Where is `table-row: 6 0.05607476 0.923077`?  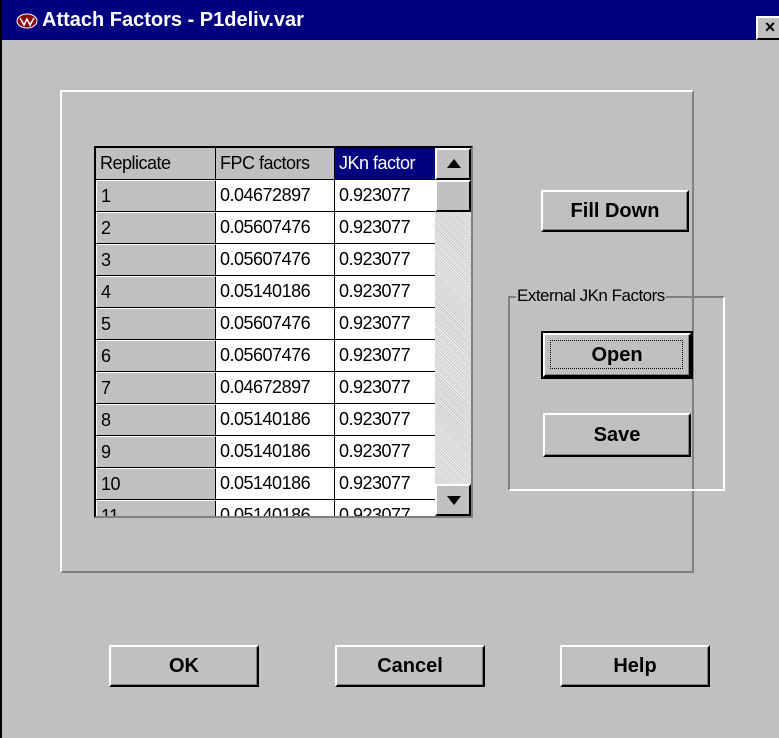 table-row: 6 0.05607476 0.923077 is located at coordinates (266, 356).